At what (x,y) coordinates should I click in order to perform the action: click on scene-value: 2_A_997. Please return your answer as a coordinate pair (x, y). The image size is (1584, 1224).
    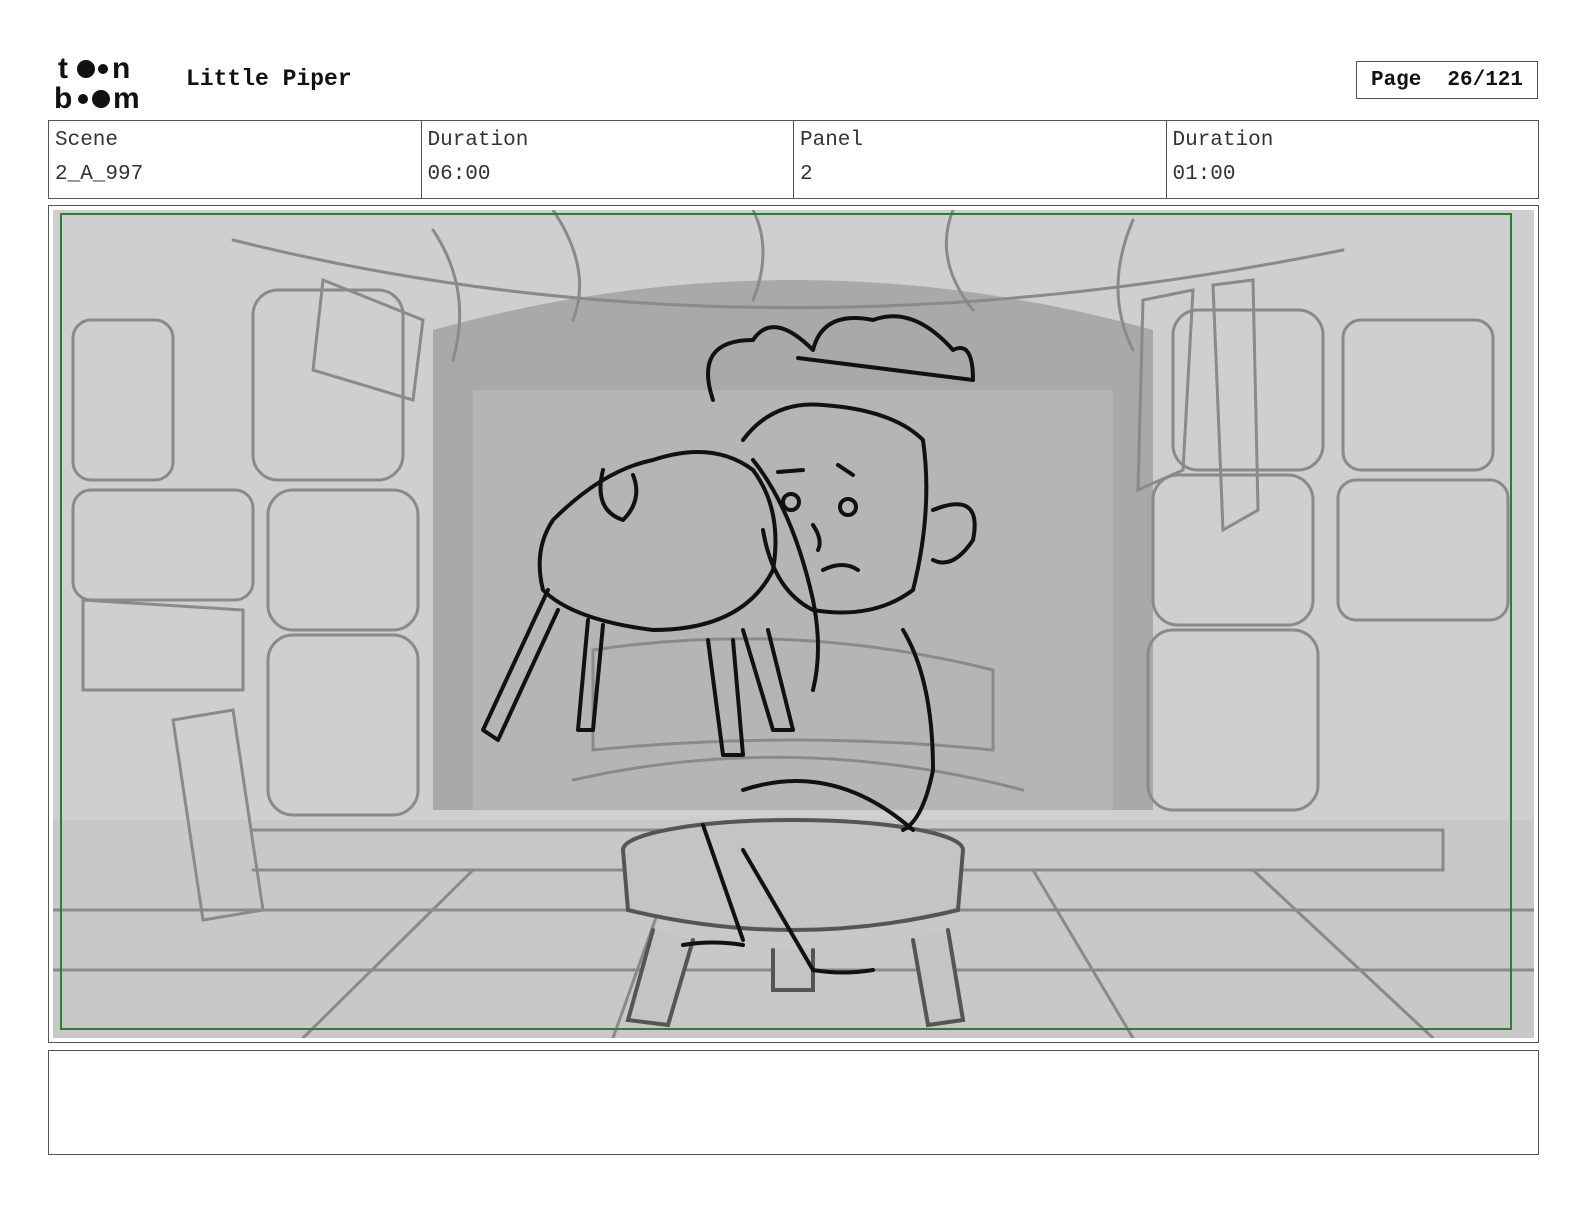
    Looking at the image, I should click on (99, 174).